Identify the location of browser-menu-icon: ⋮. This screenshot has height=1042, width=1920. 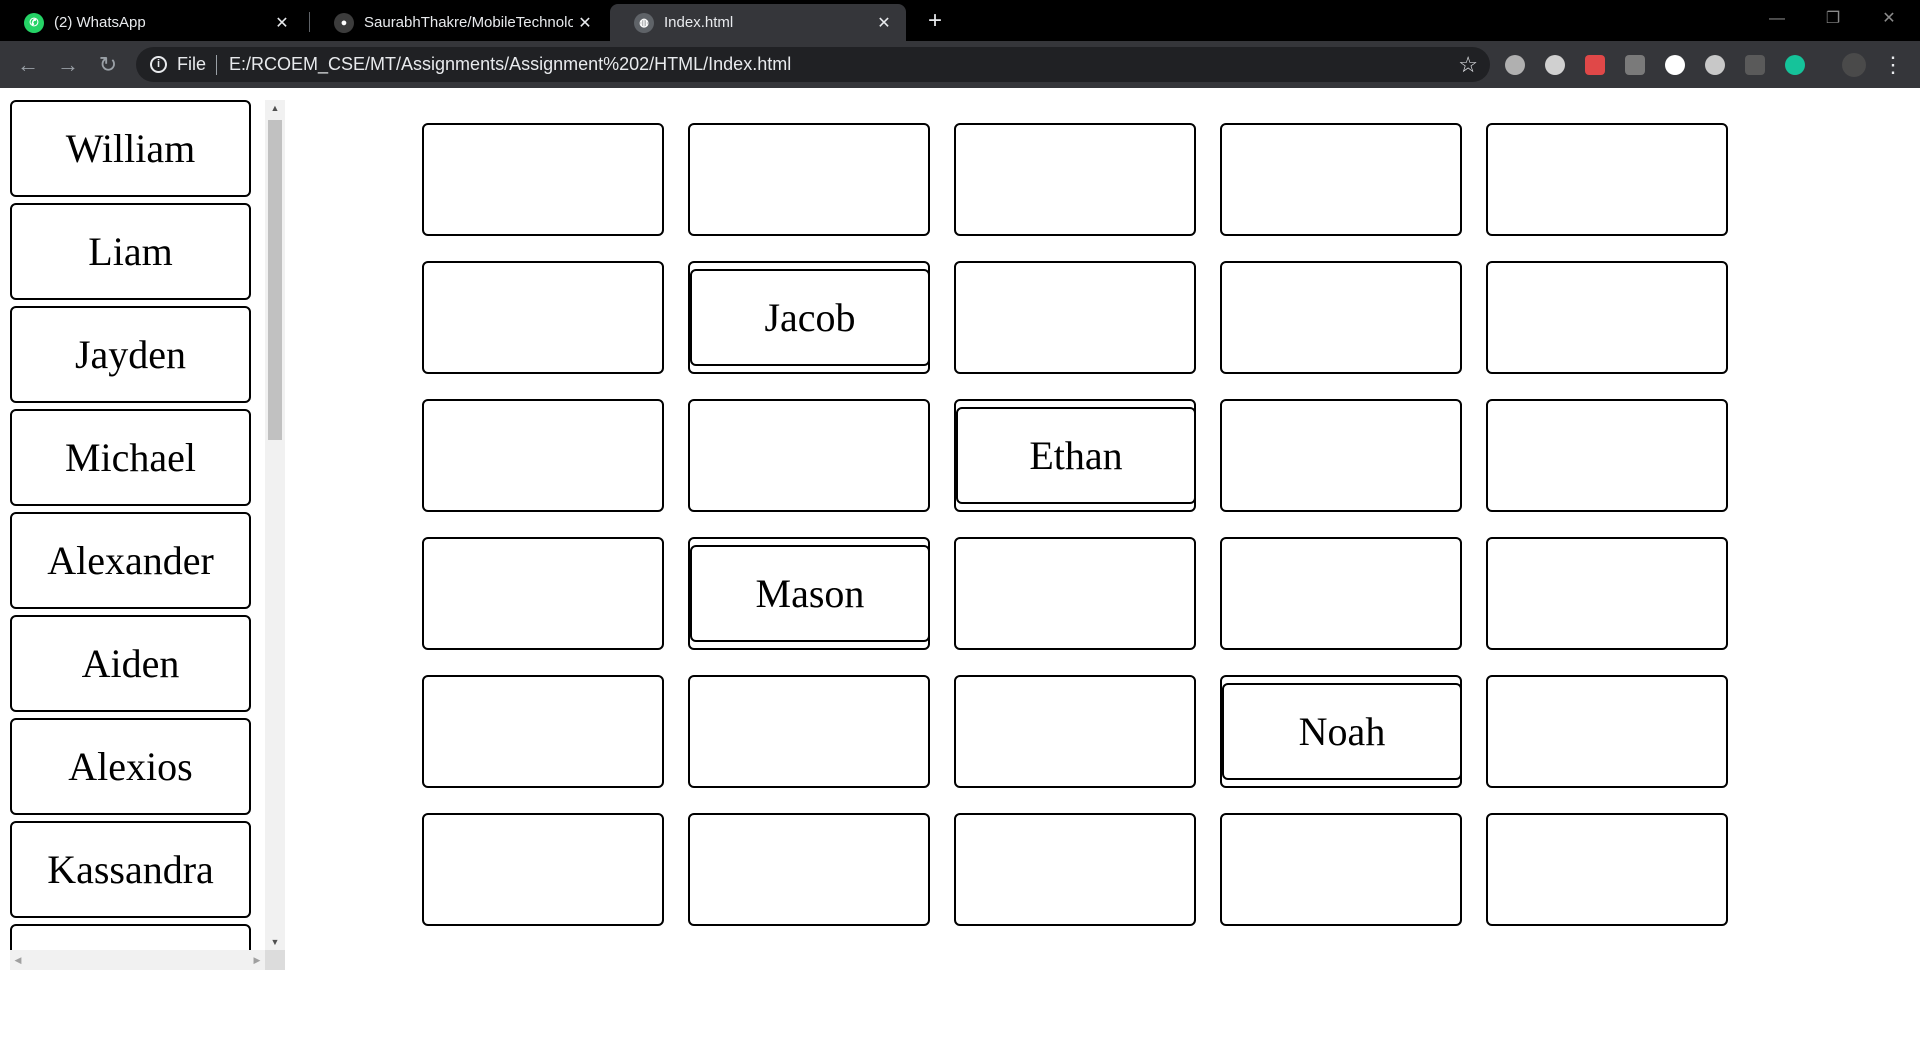
(1893, 65).